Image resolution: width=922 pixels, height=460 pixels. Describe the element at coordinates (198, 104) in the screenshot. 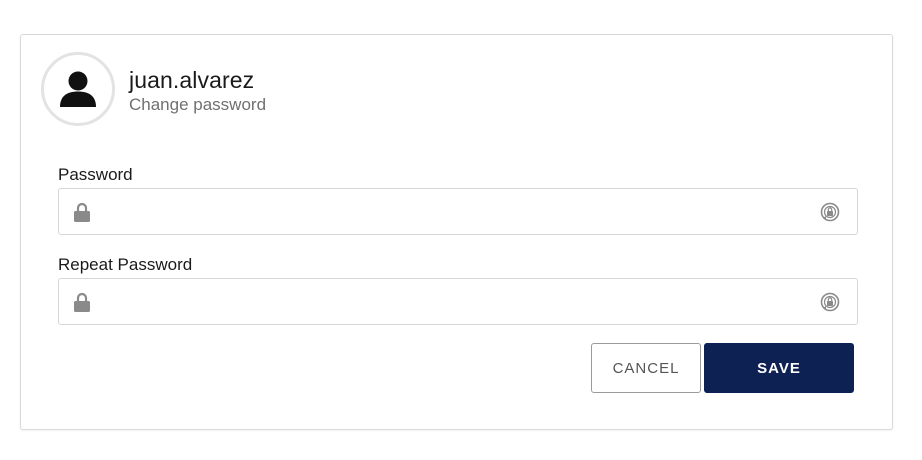

I see `page-subtitle: Change password` at that location.